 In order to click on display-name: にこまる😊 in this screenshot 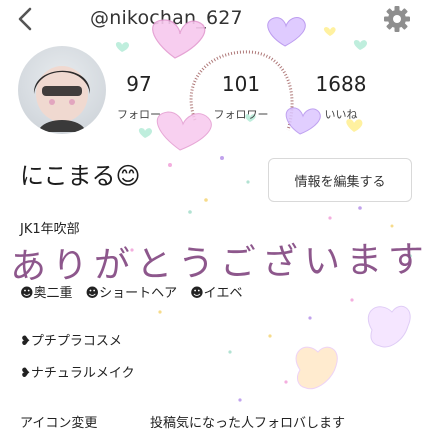, I will do `click(80, 173)`.